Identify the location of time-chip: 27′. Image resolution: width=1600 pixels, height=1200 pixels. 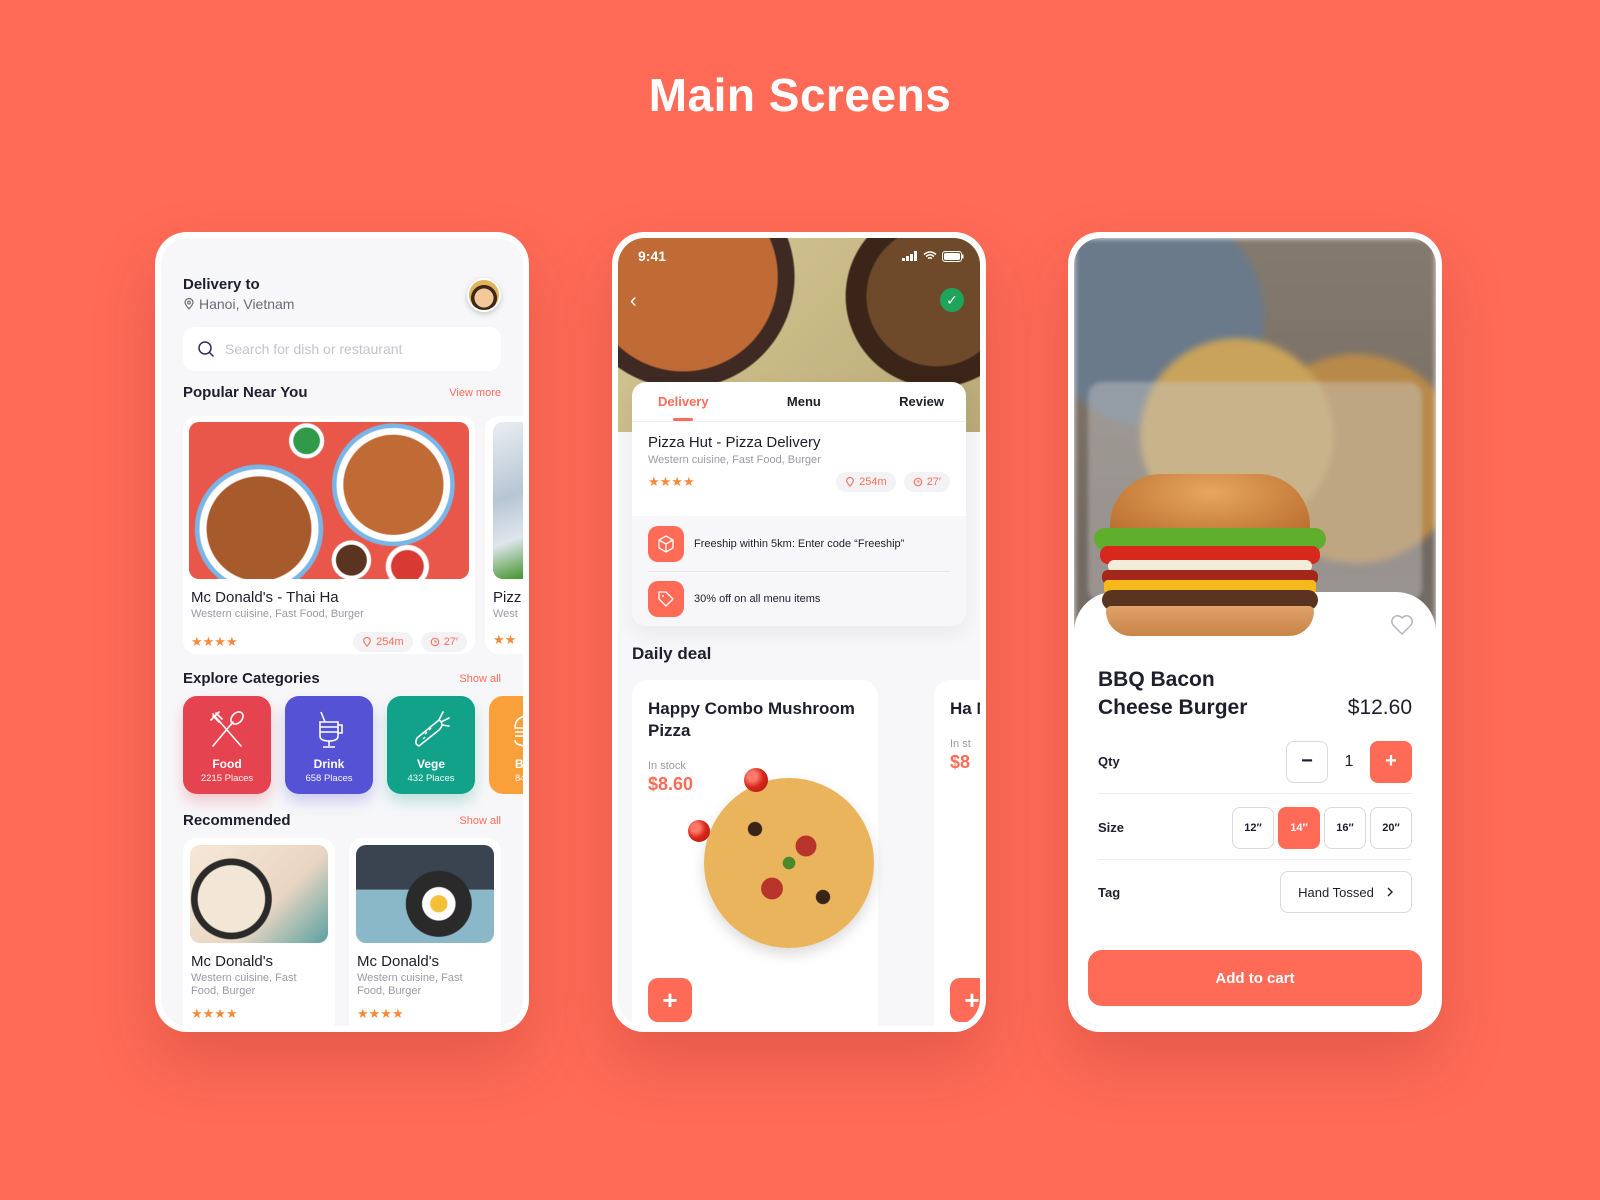
(926, 482).